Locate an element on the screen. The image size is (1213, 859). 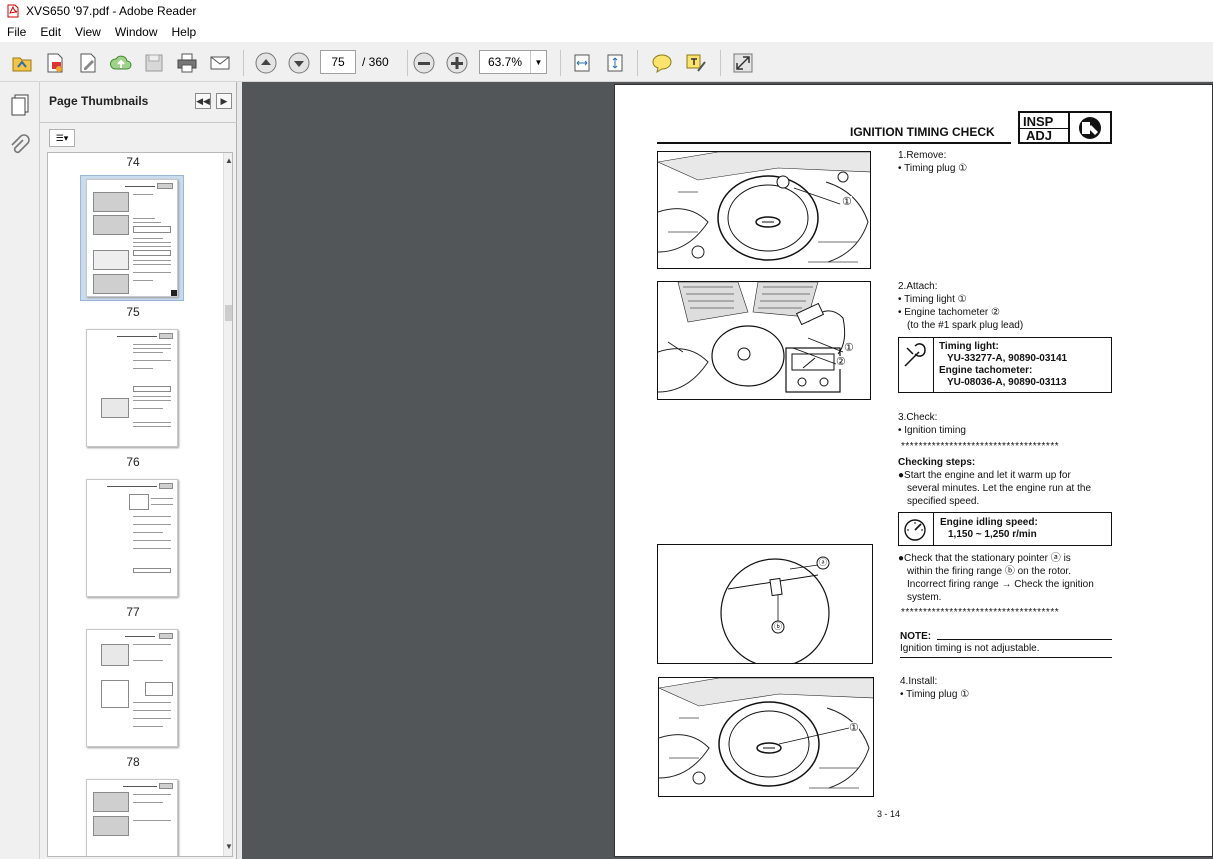
fit-width-icon is located at coordinates (582, 63).